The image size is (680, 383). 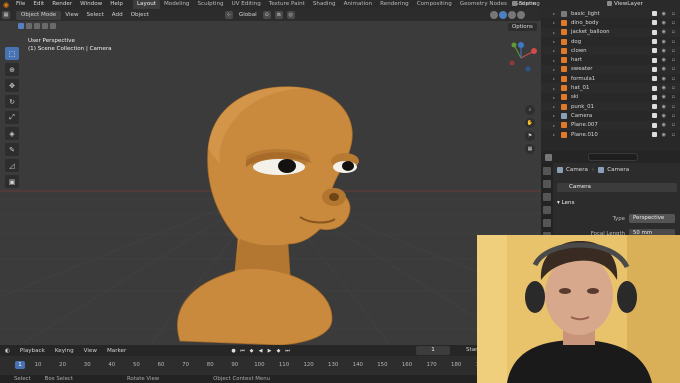 I want to click on tab-animation: Animation, so click(x=358, y=4).